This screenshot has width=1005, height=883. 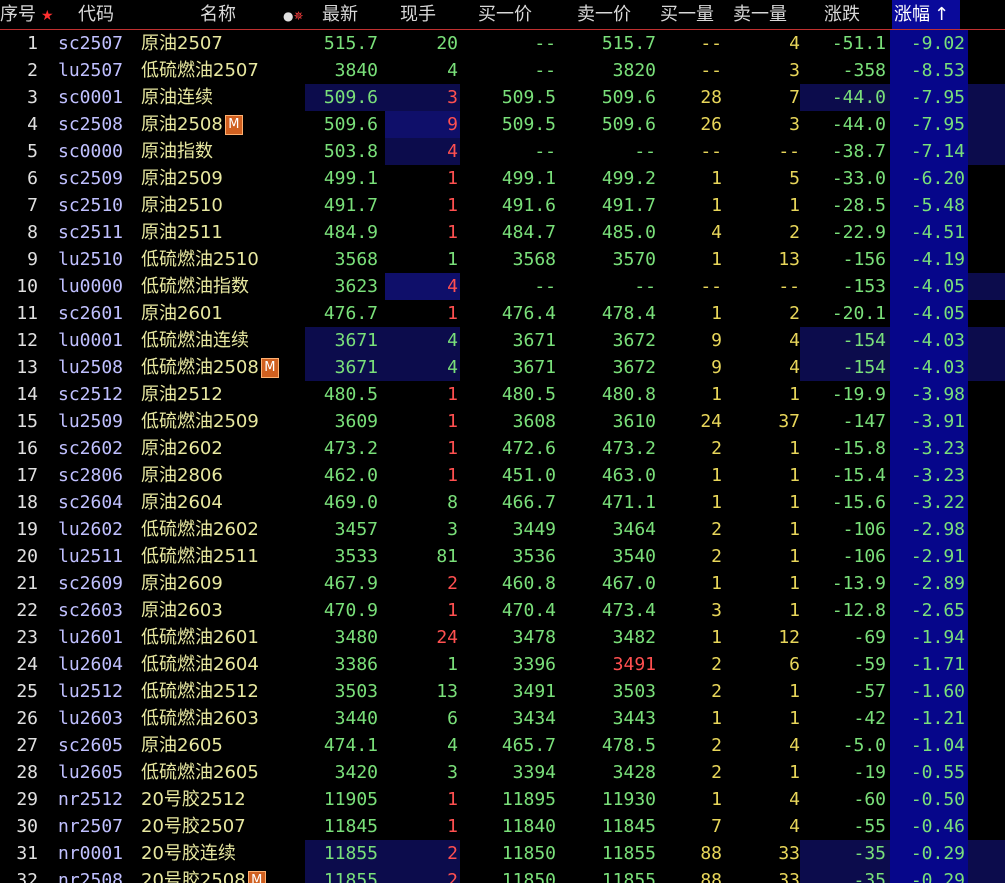 What do you see at coordinates (452, 313) in the screenshot?
I see `volume: 1` at bounding box center [452, 313].